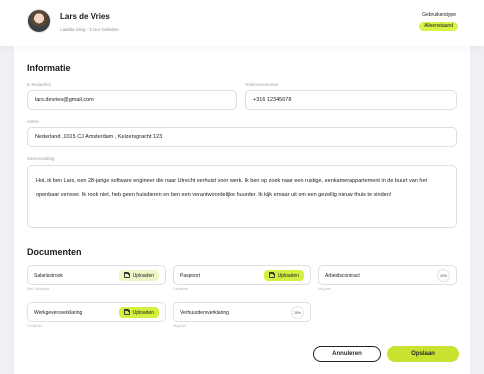 This screenshot has height=374, width=484. I want to click on upload-button-salarisstrook: Uploaden, so click(138, 275).